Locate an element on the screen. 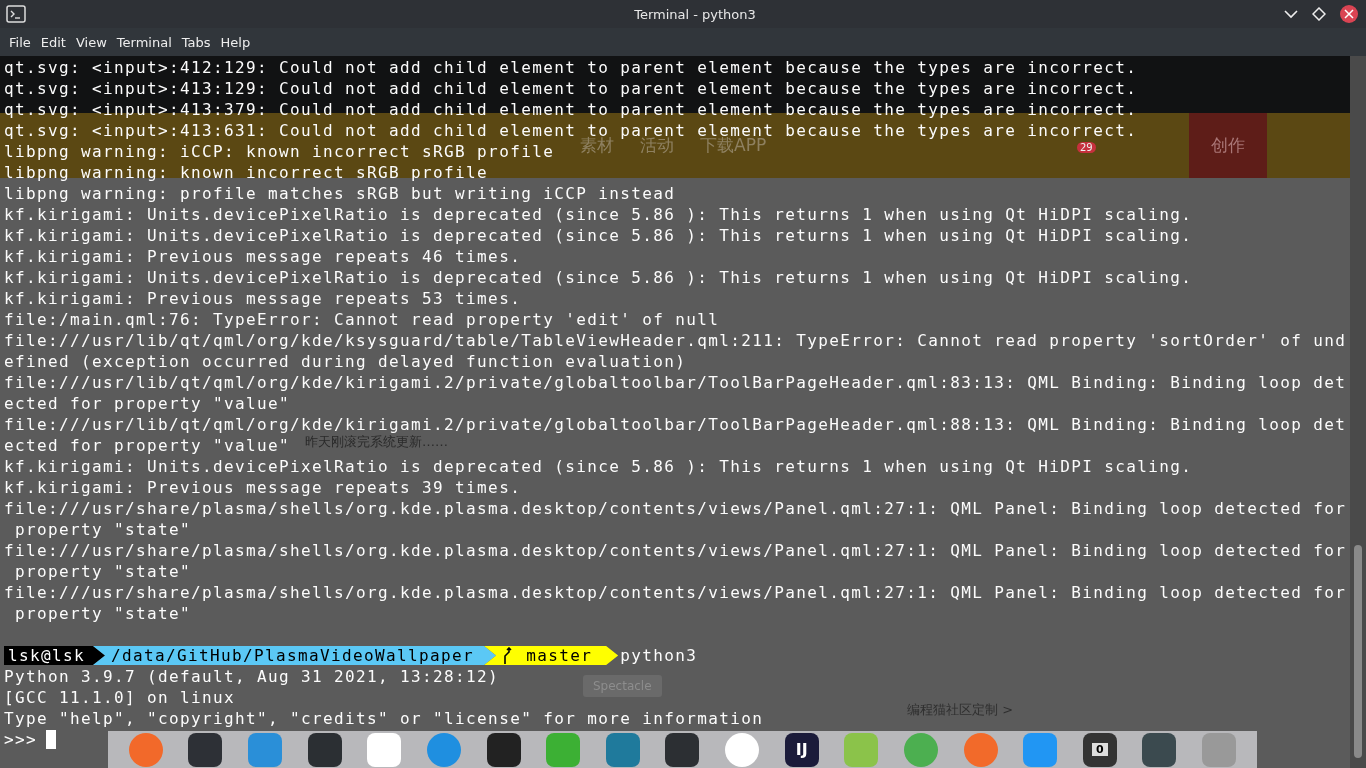 Image resolution: width=1366 pixels, height=768 pixels. text-cursor is located at coordinates (51, 739).